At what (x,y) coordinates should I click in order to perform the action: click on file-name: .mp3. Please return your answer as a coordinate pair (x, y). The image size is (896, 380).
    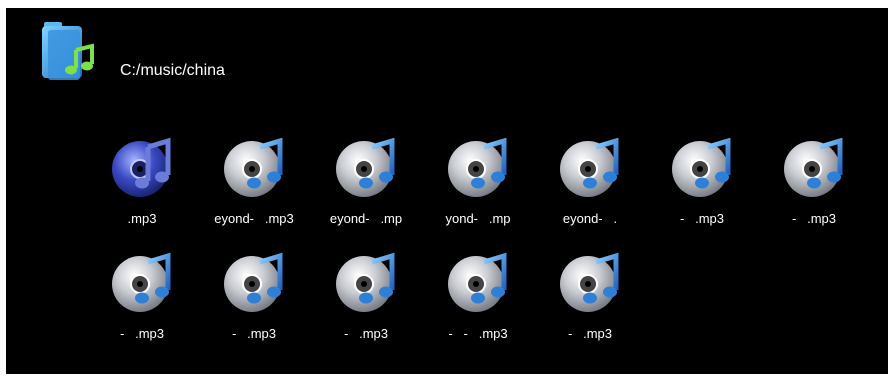
    Looking at the image, I should click on (142, 218).